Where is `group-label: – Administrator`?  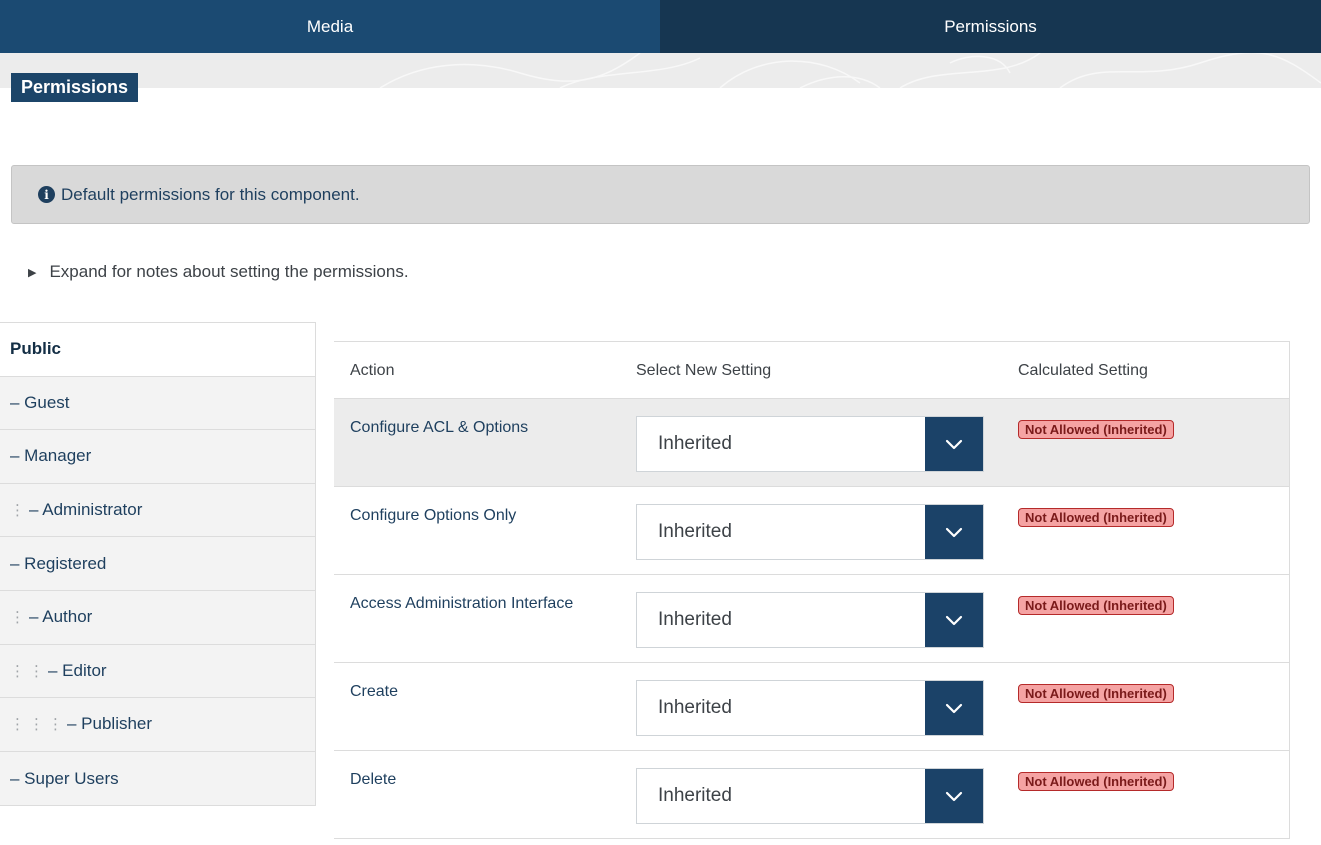
group-label: – Administrator is located at coordinates (86, 510).